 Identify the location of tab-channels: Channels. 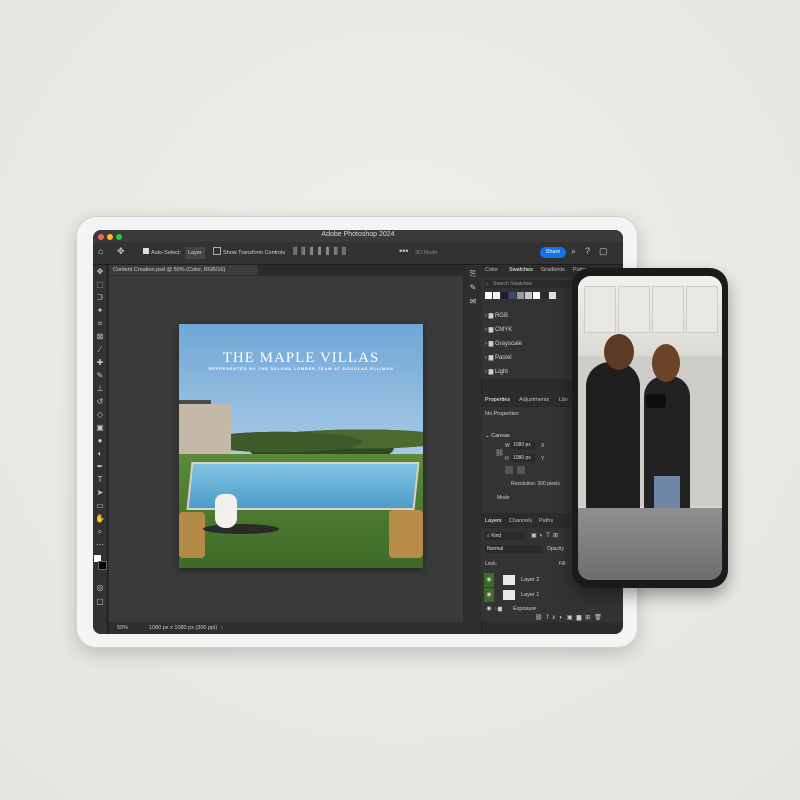
(520, 521).